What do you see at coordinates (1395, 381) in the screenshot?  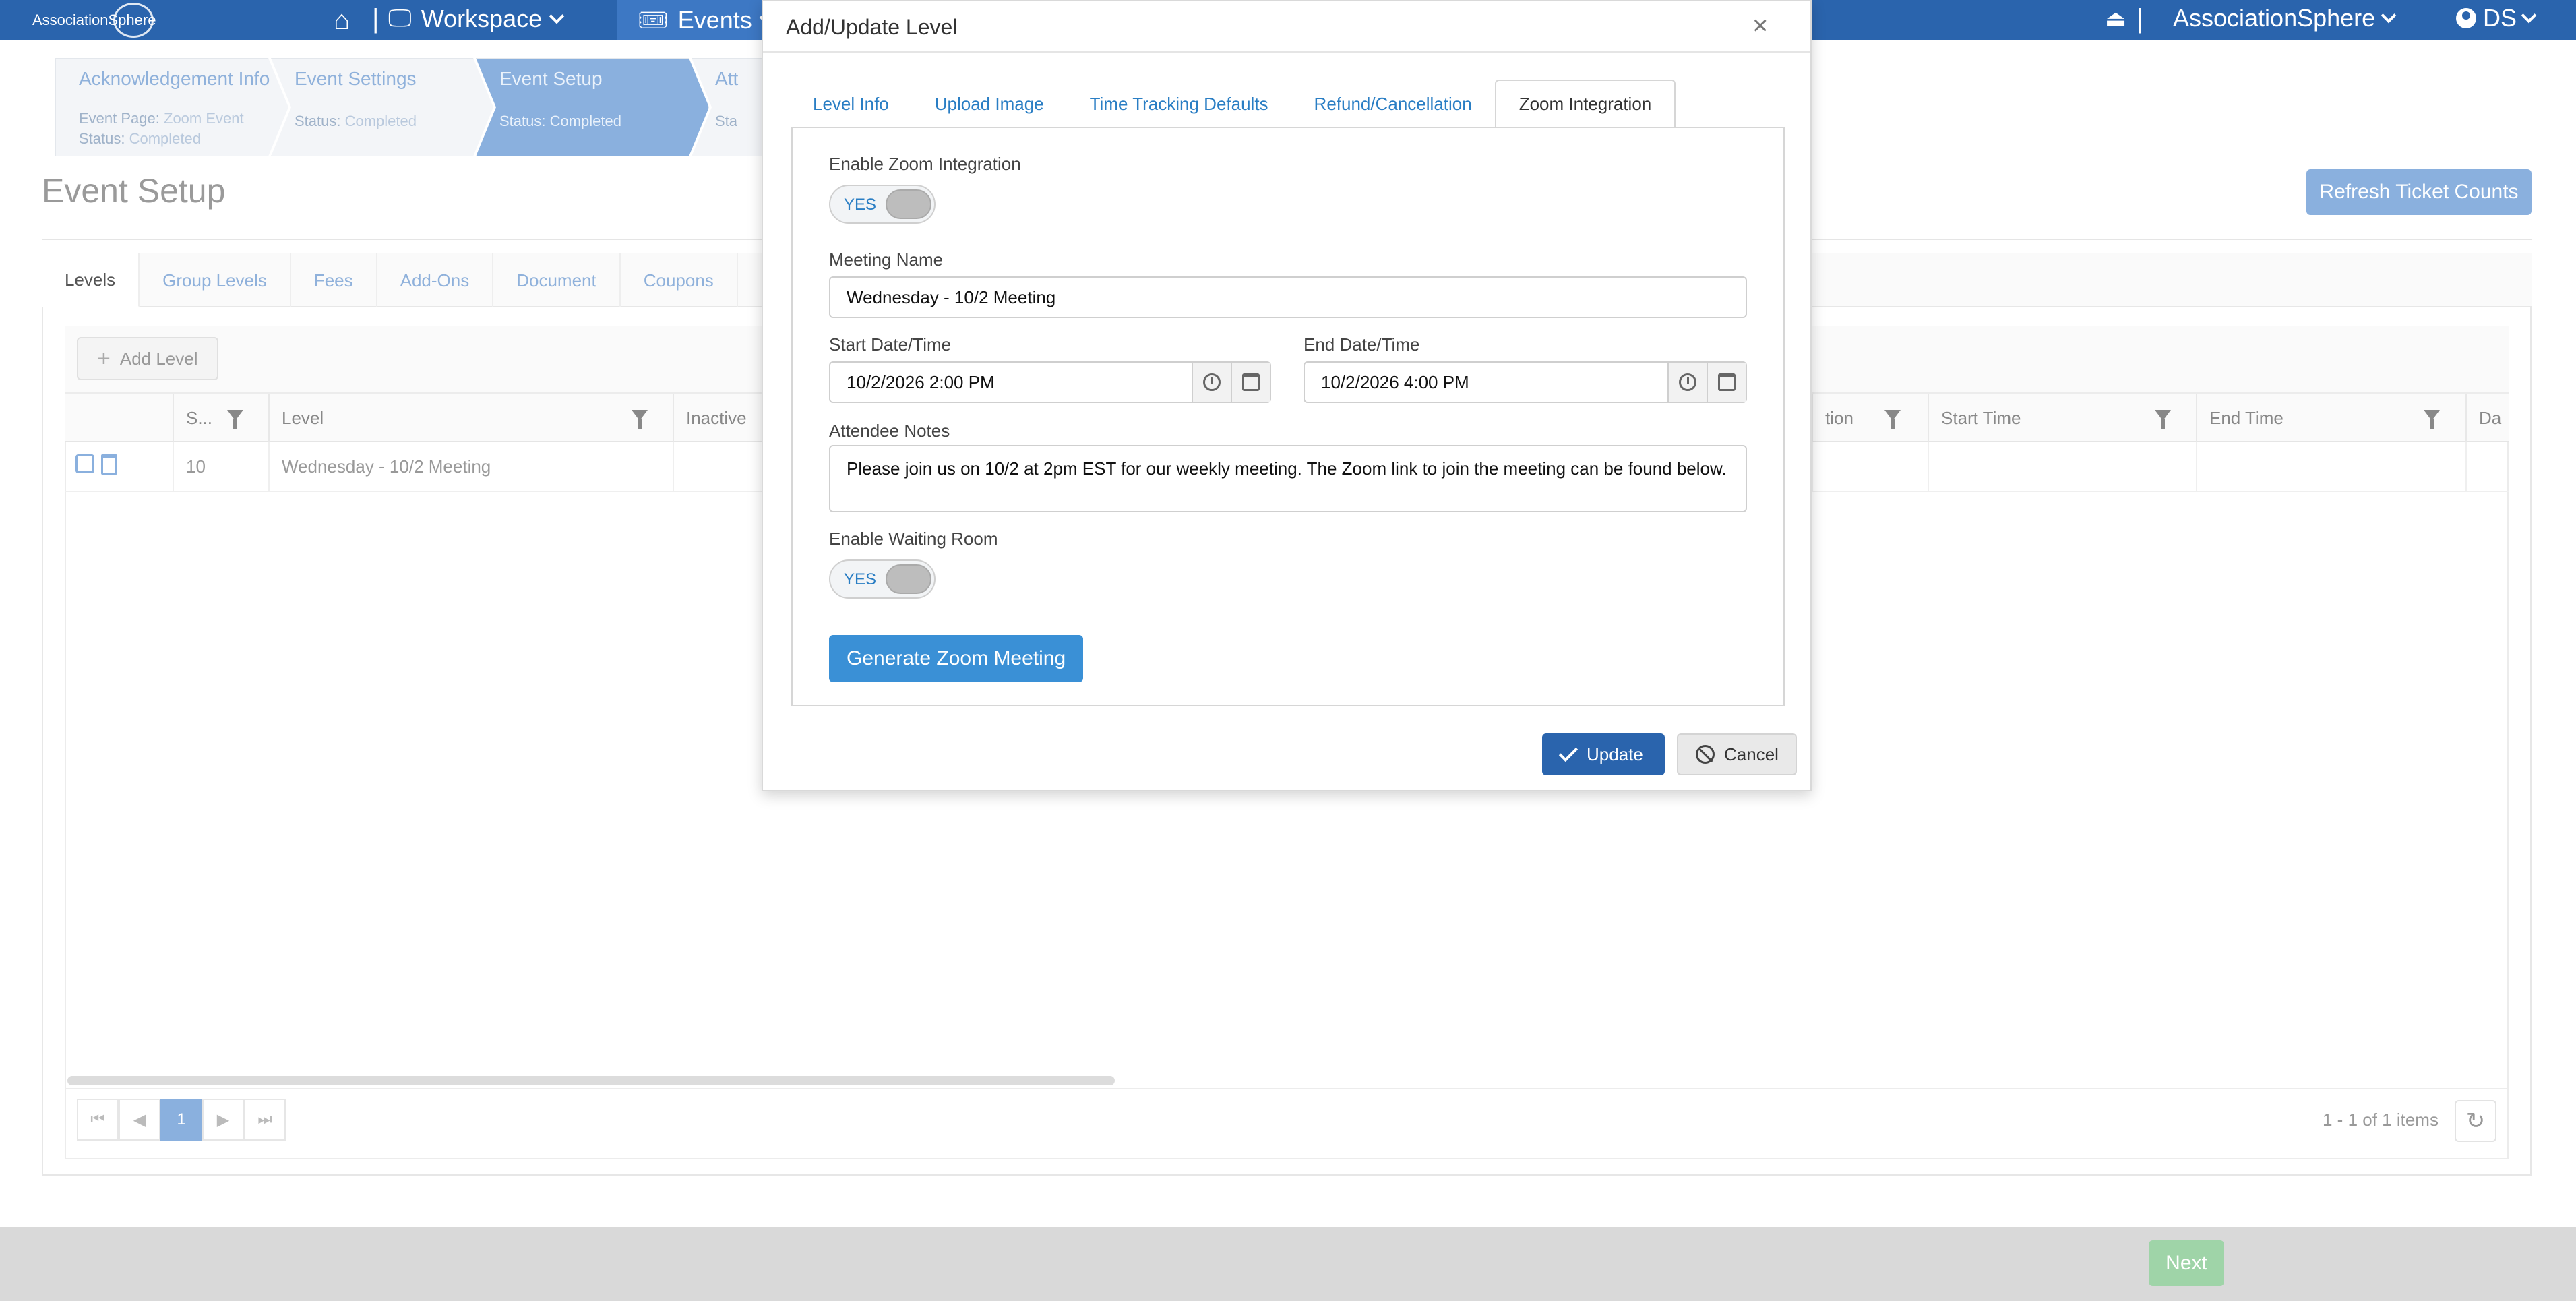 I see `end-datetime-value: 10/2/2026 4:00 PM` at bounding box center [1395, 381].